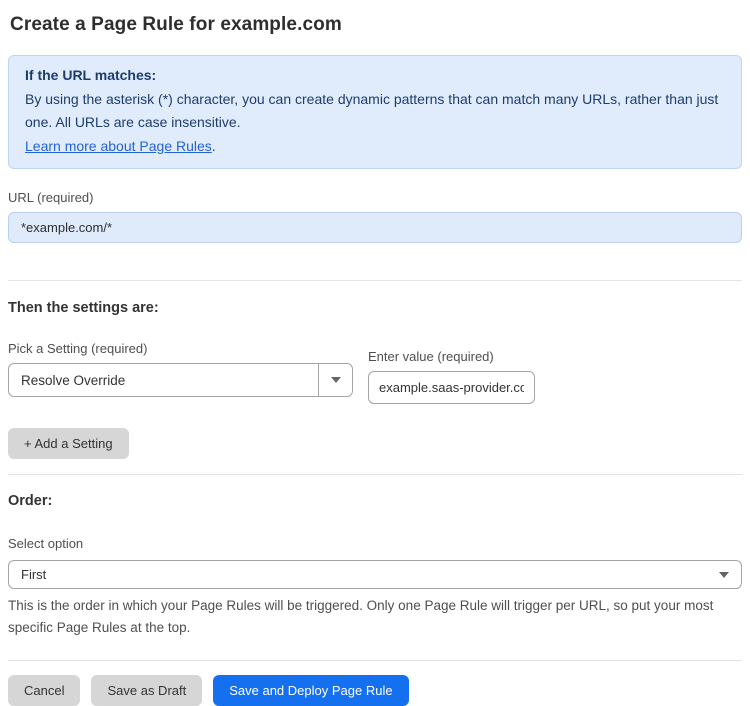 This screenshot has height=706, width=750. I want to click on setting-value-label: Enter value (required), so click(431, 356).